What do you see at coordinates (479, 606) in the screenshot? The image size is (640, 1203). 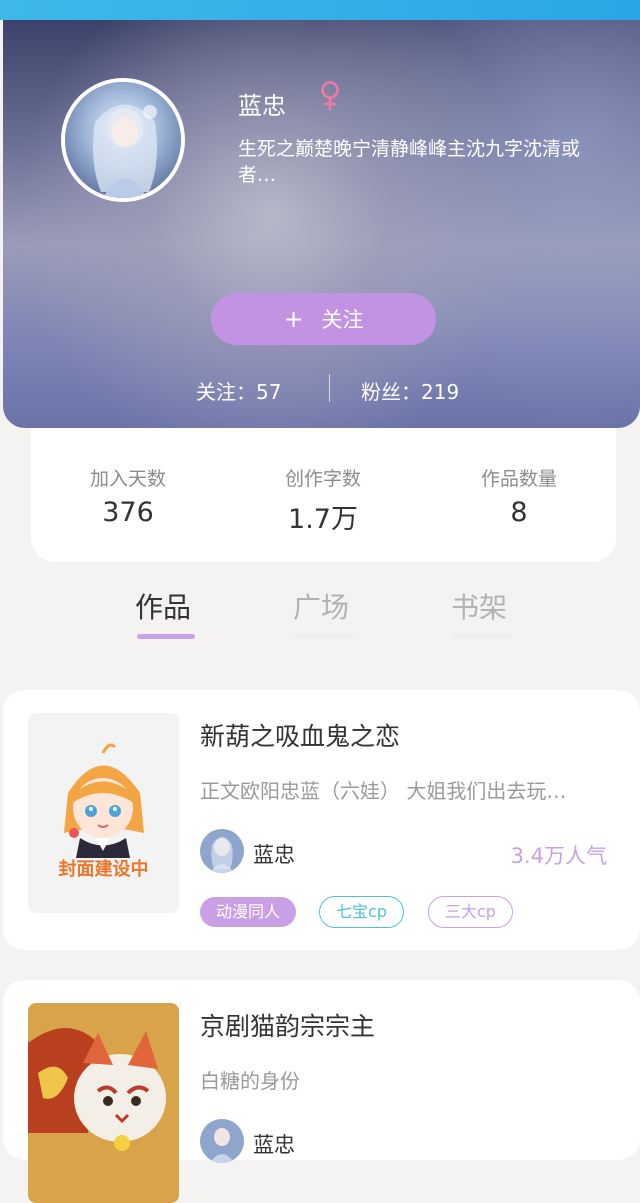 I see `tab-bookshelf: 书架` at bounding box center [479, 606].